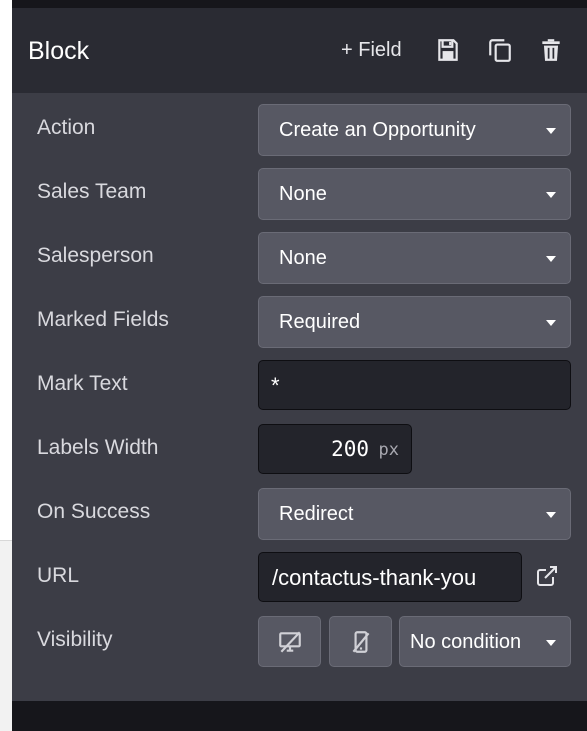 The width and height of the screenshot is (587, 731). What do you see at coordinates (350, 449) in the screenshot?
I see `labels-width-value: 200` at bounding box center [350, 449].